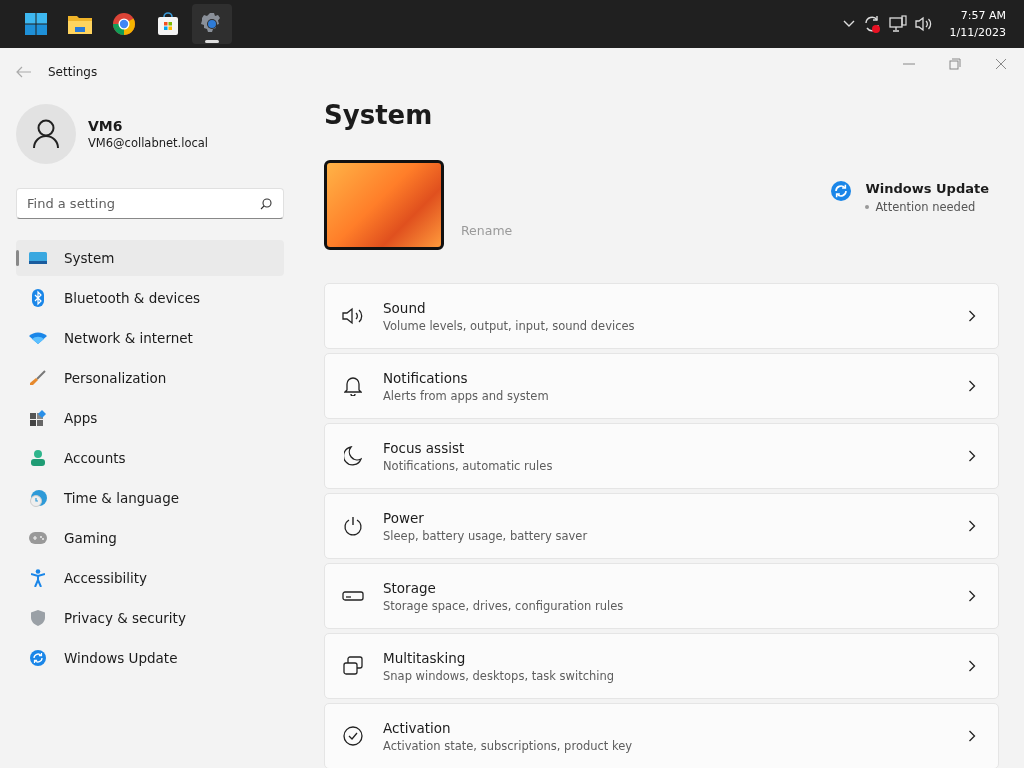 The width and height of the screenshot is (1024, 768). What do you see at coordinates (867, 206) in the screenshot?
I see `status-dot-icon` at bounding box center [867, 206].